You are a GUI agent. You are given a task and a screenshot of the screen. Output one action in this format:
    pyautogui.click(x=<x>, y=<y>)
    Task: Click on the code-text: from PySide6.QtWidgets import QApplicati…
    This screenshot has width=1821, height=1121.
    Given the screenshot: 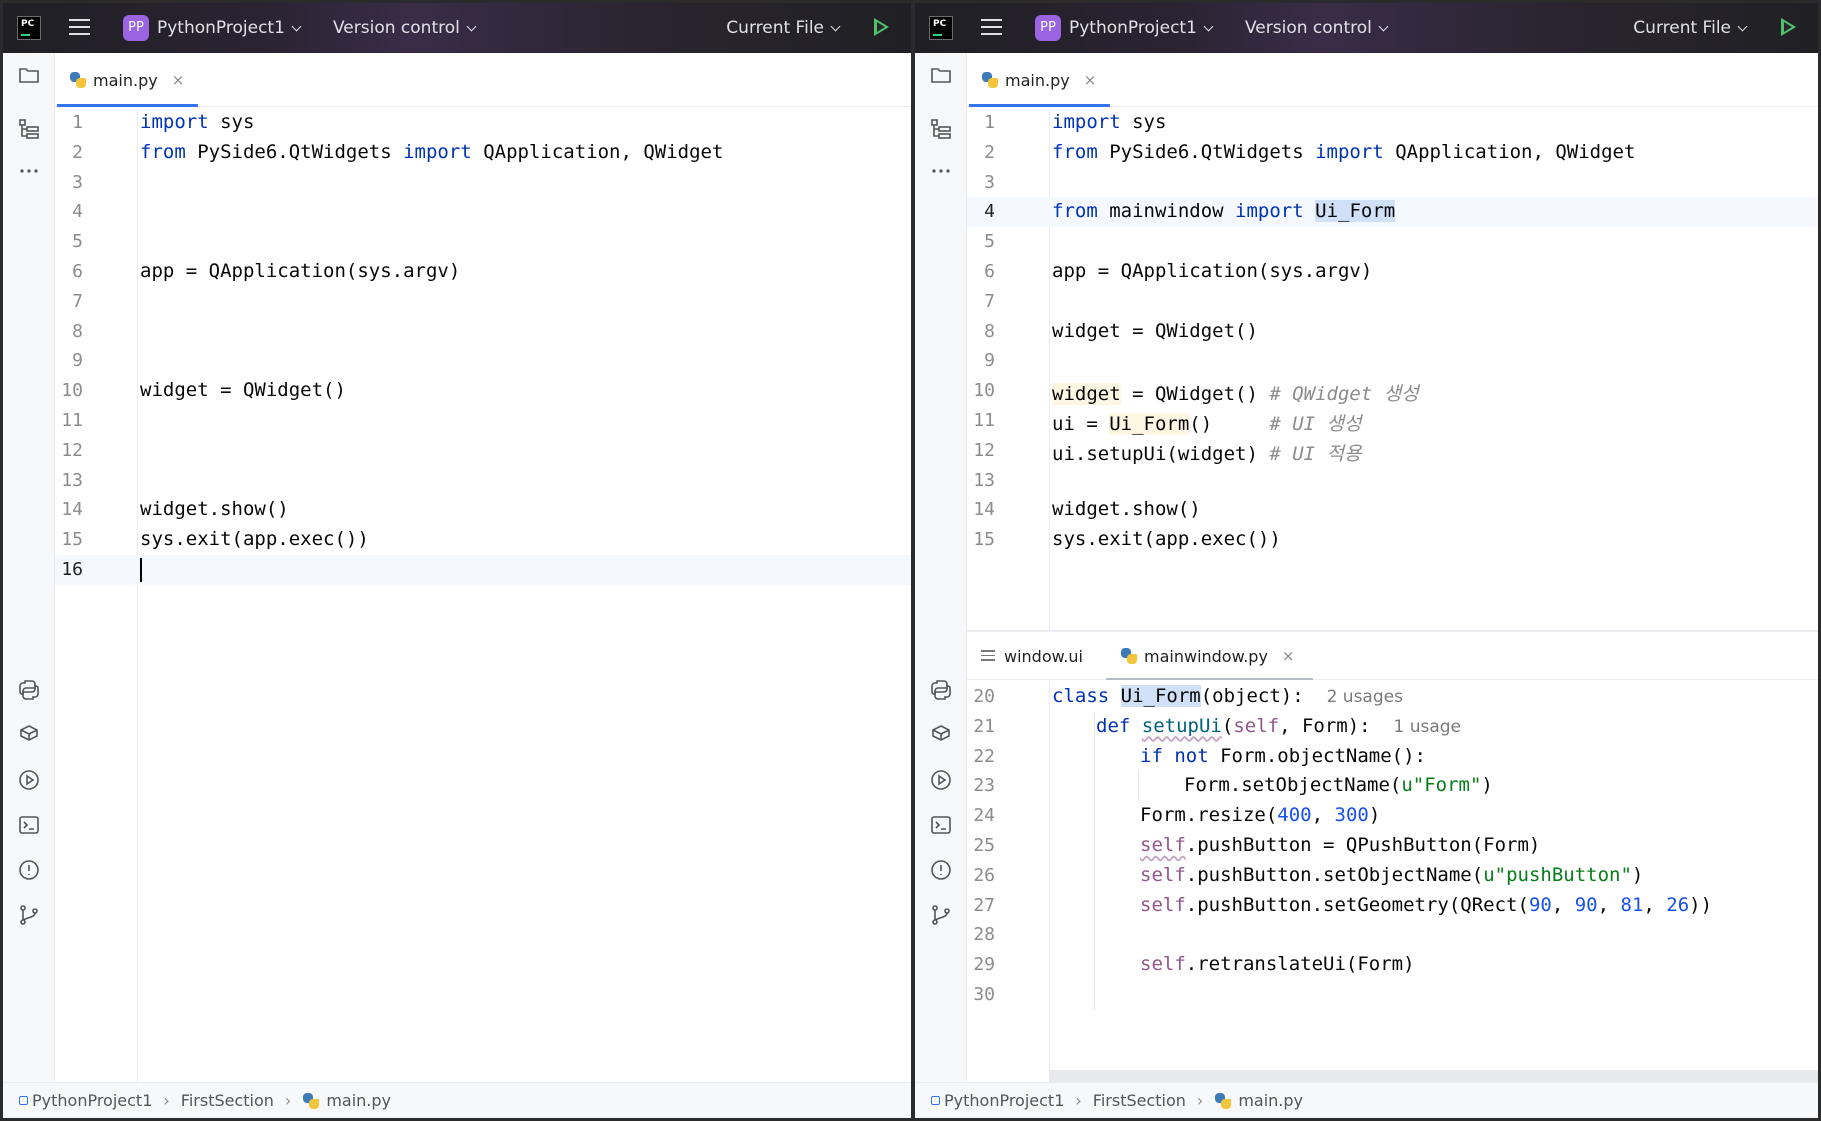 What is the action you would take?
    pyautogui.click(x=432, y=151)
    